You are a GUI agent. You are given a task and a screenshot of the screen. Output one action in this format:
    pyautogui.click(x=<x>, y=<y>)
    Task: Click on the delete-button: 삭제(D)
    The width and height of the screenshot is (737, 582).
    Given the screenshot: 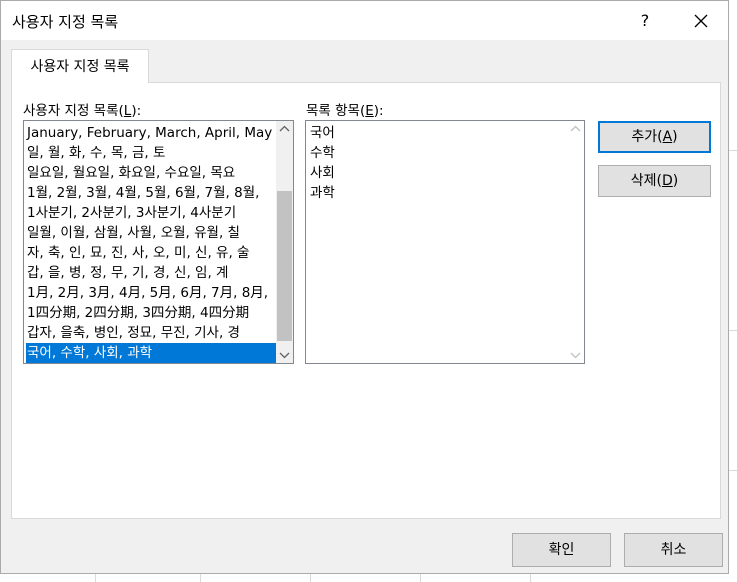 What is the action you would take?
    pyautogui.click(x=654, y=181)
    